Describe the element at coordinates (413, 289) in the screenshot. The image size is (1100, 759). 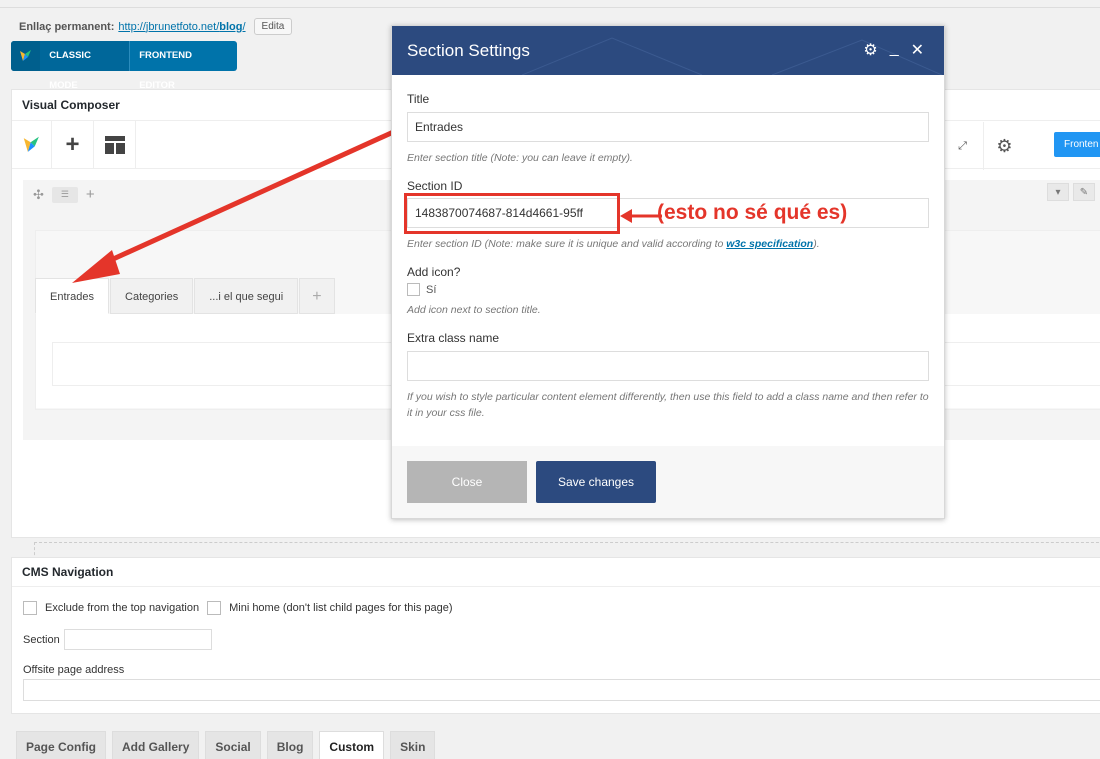
I see `add-icon-checkbox` at that location.